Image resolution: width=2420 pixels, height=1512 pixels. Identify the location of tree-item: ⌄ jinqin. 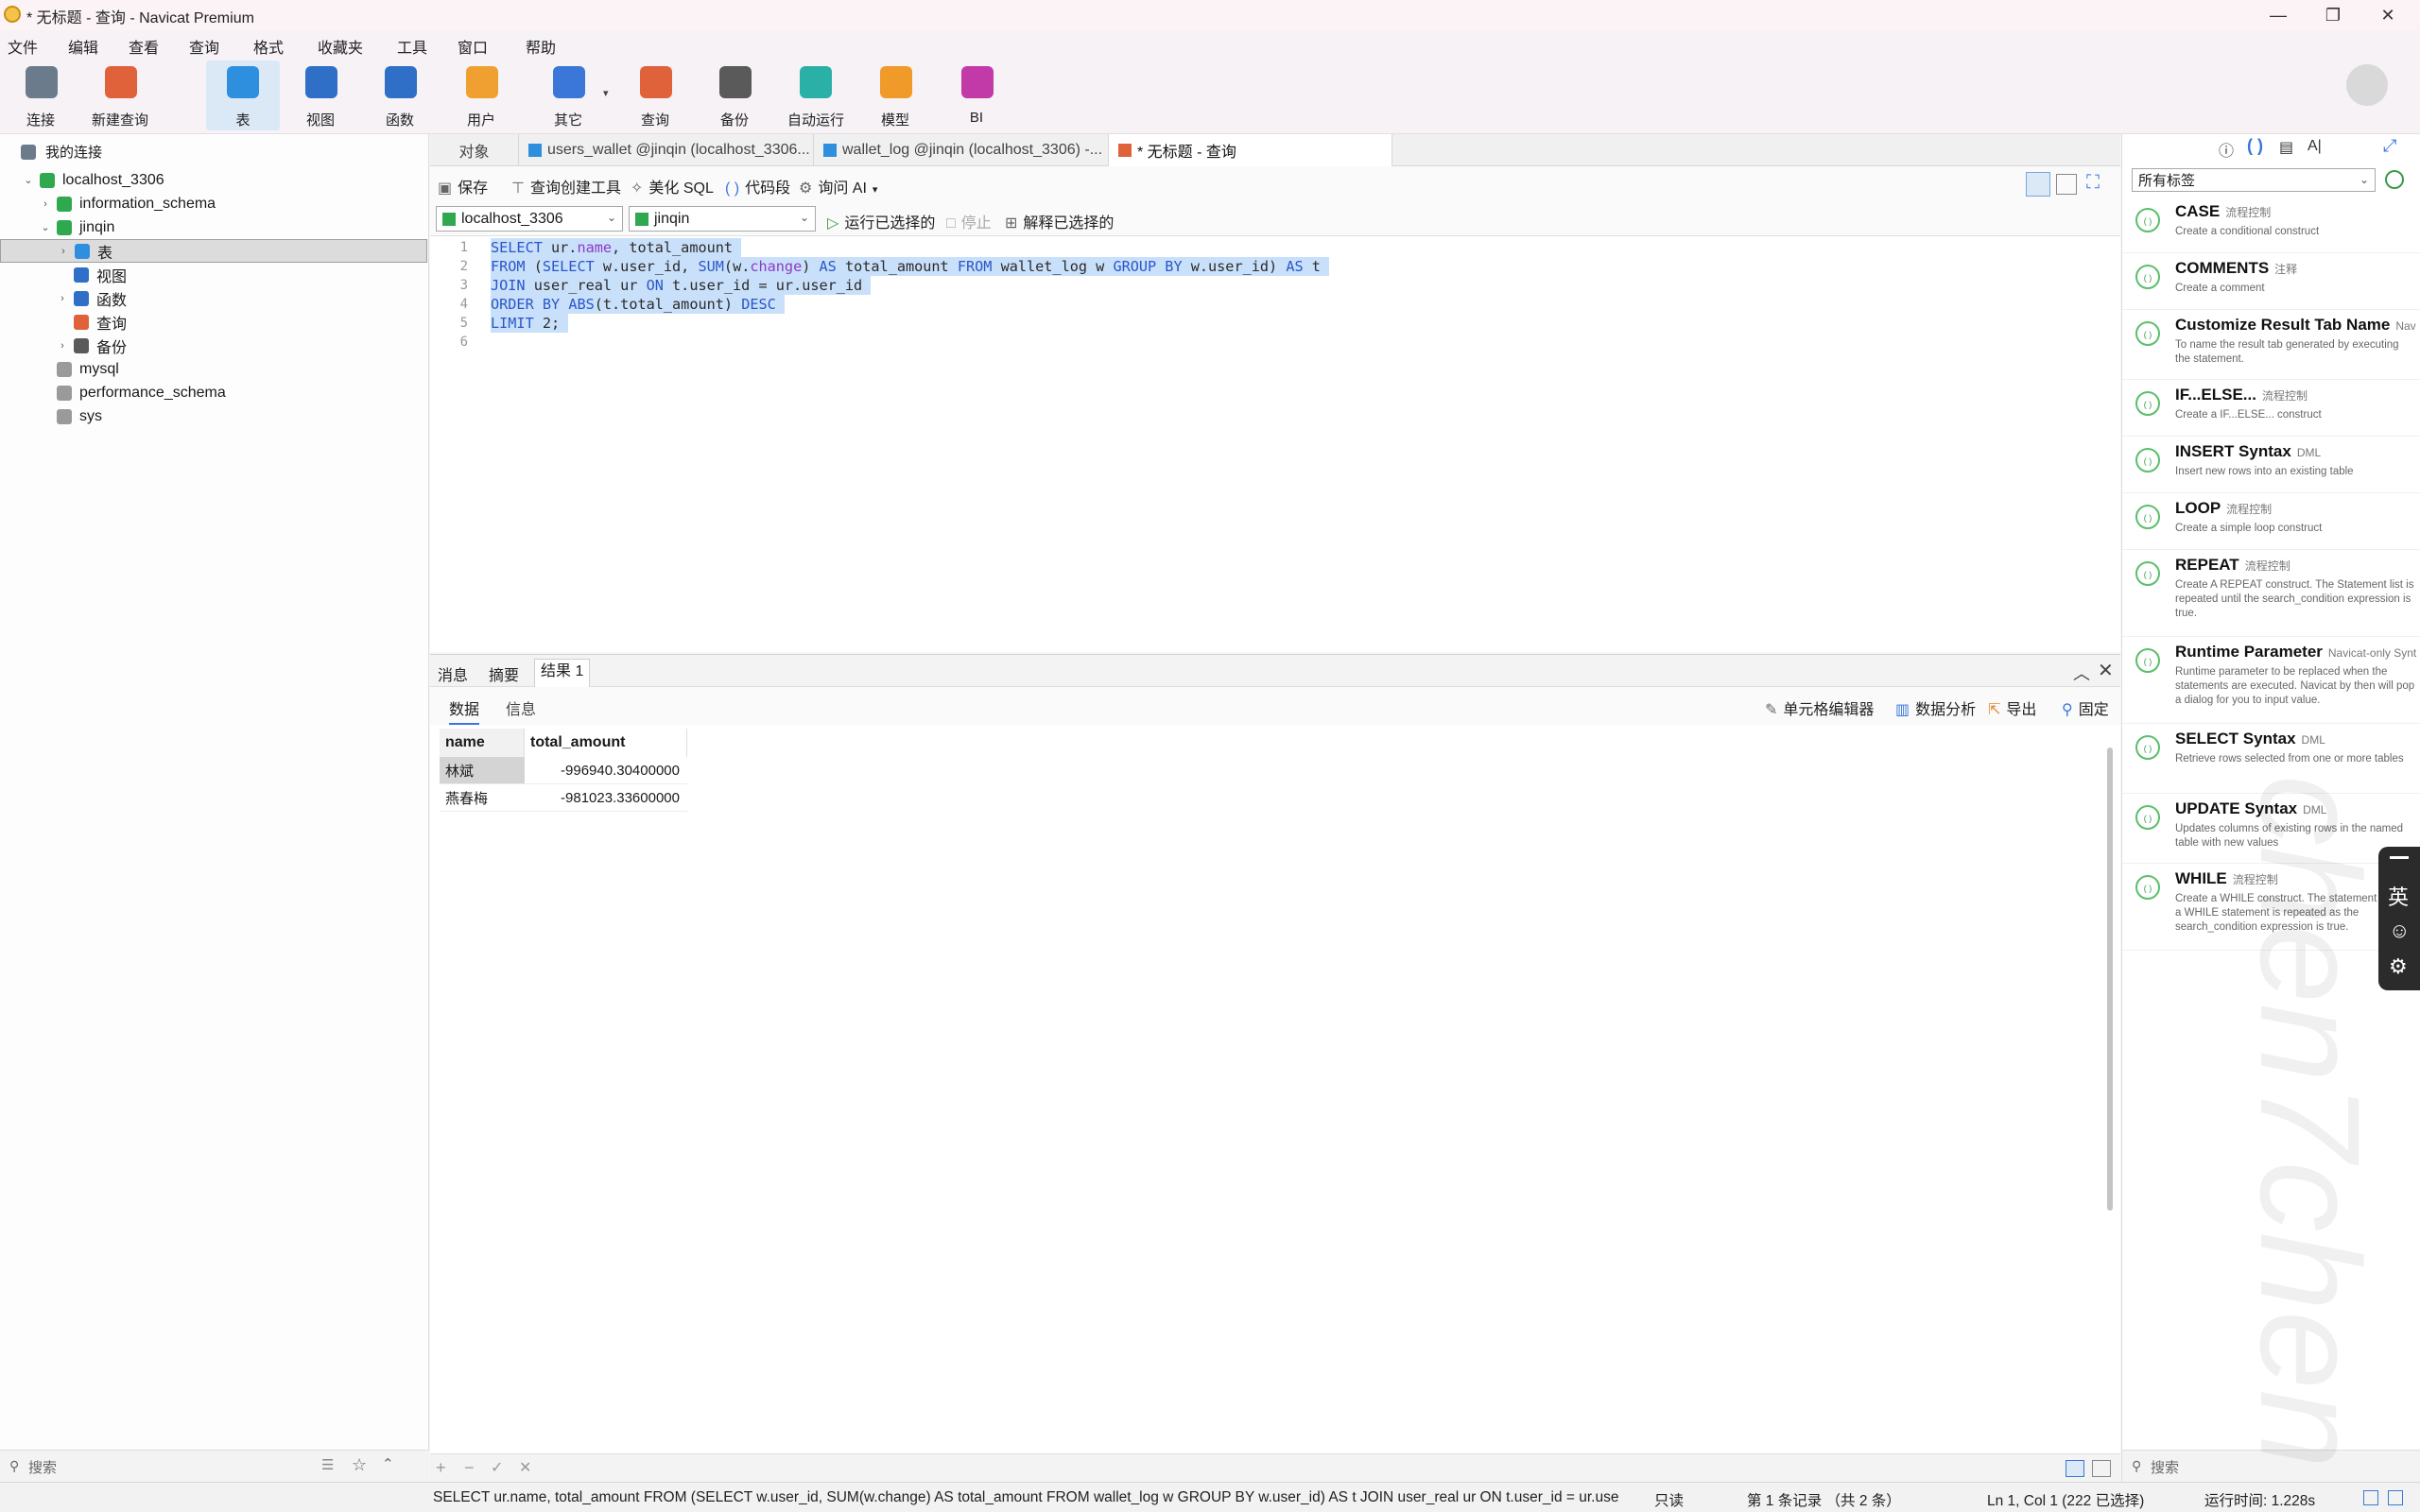
(213, 227).